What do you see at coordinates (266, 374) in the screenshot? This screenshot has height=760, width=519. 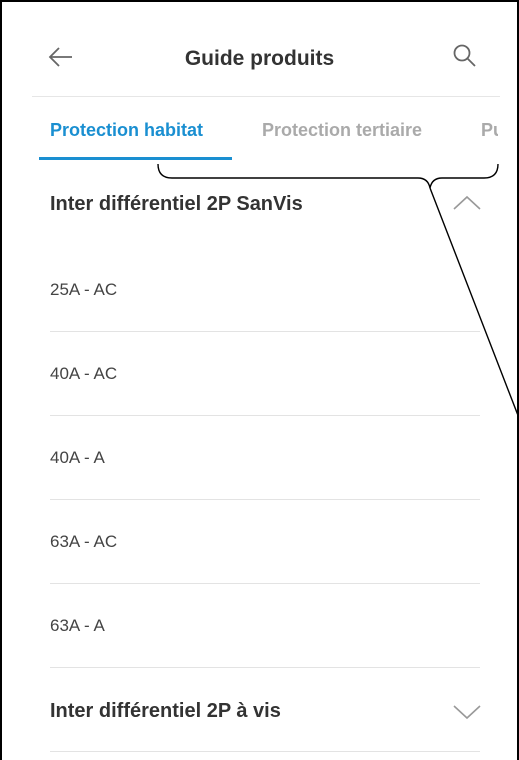 I see `list-item: 40A - AC` at bounding box center [266, 374].